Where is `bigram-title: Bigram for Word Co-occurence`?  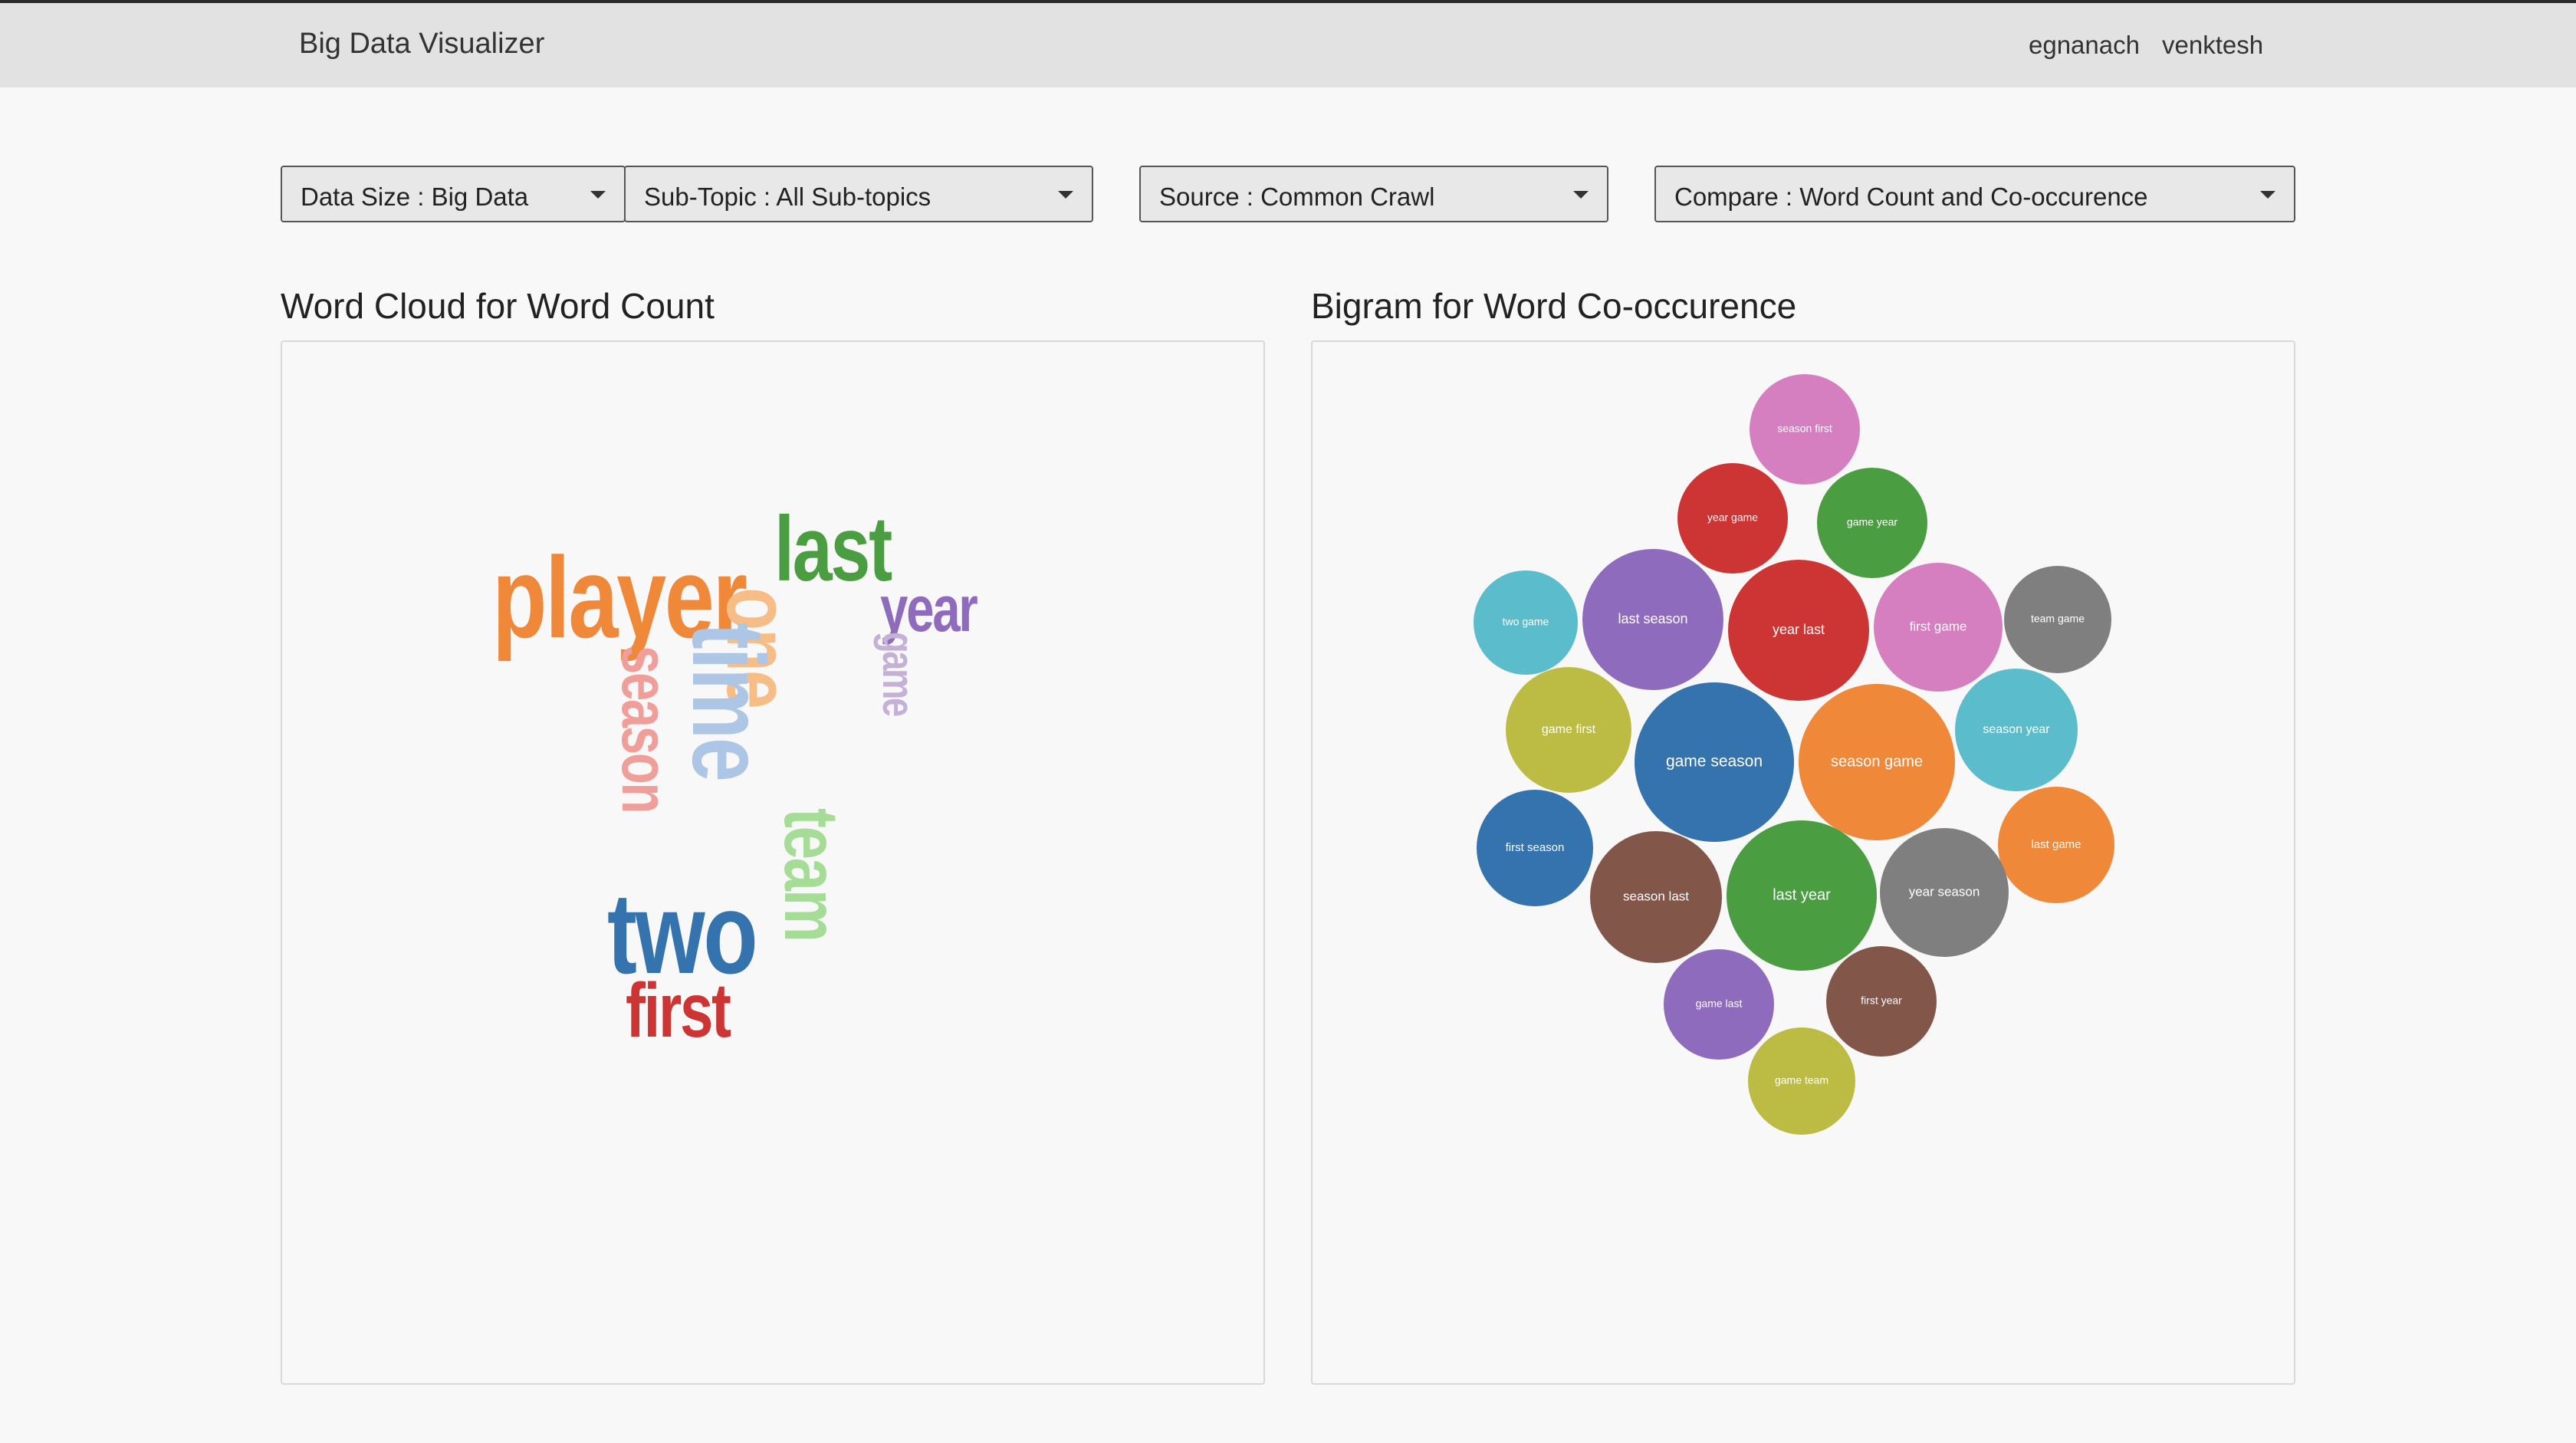
bigram-title: Bigram for Word Co-occurence is located at coordinates (1554, 306).